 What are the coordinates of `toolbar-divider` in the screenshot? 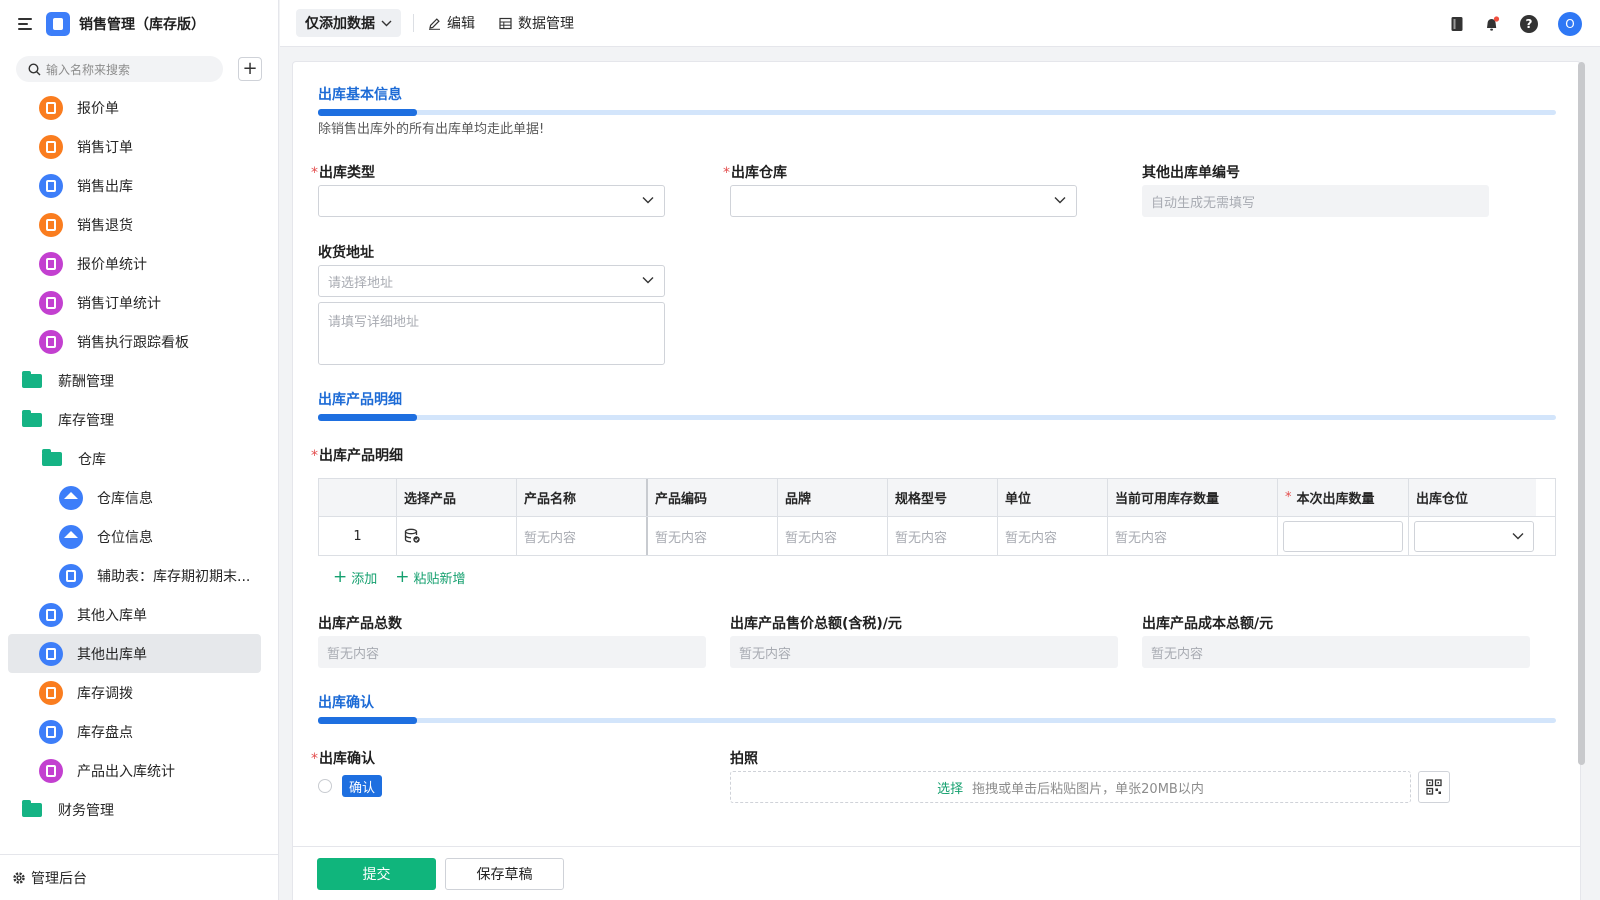 It's located at (413, 23).